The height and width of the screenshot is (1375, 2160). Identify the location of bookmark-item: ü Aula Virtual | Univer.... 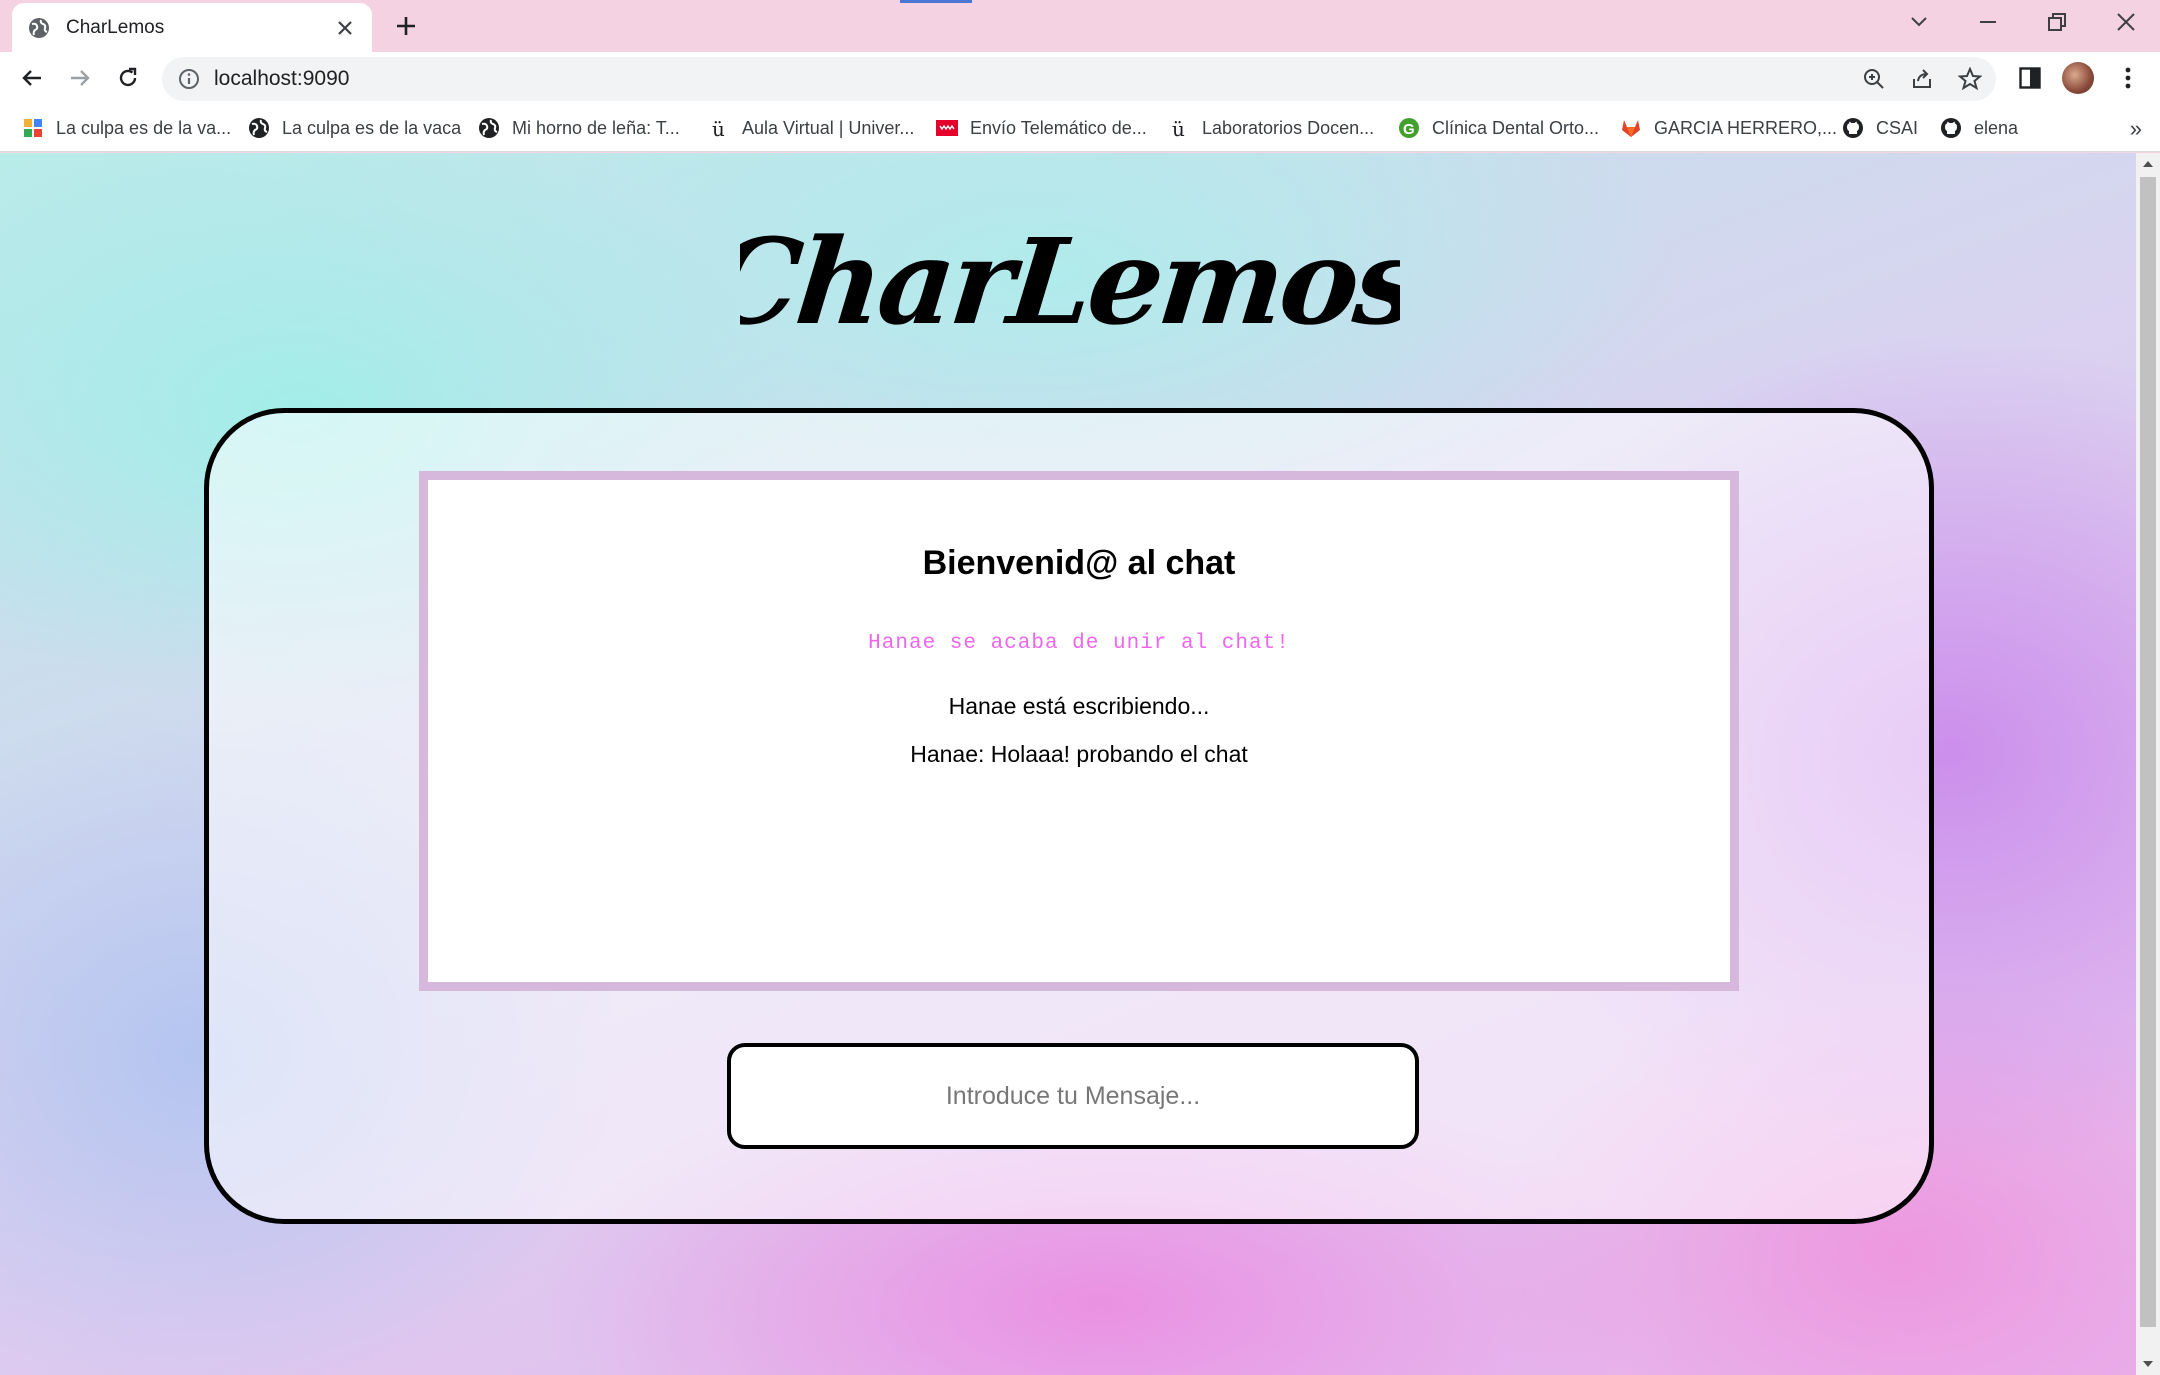
(811, 128).